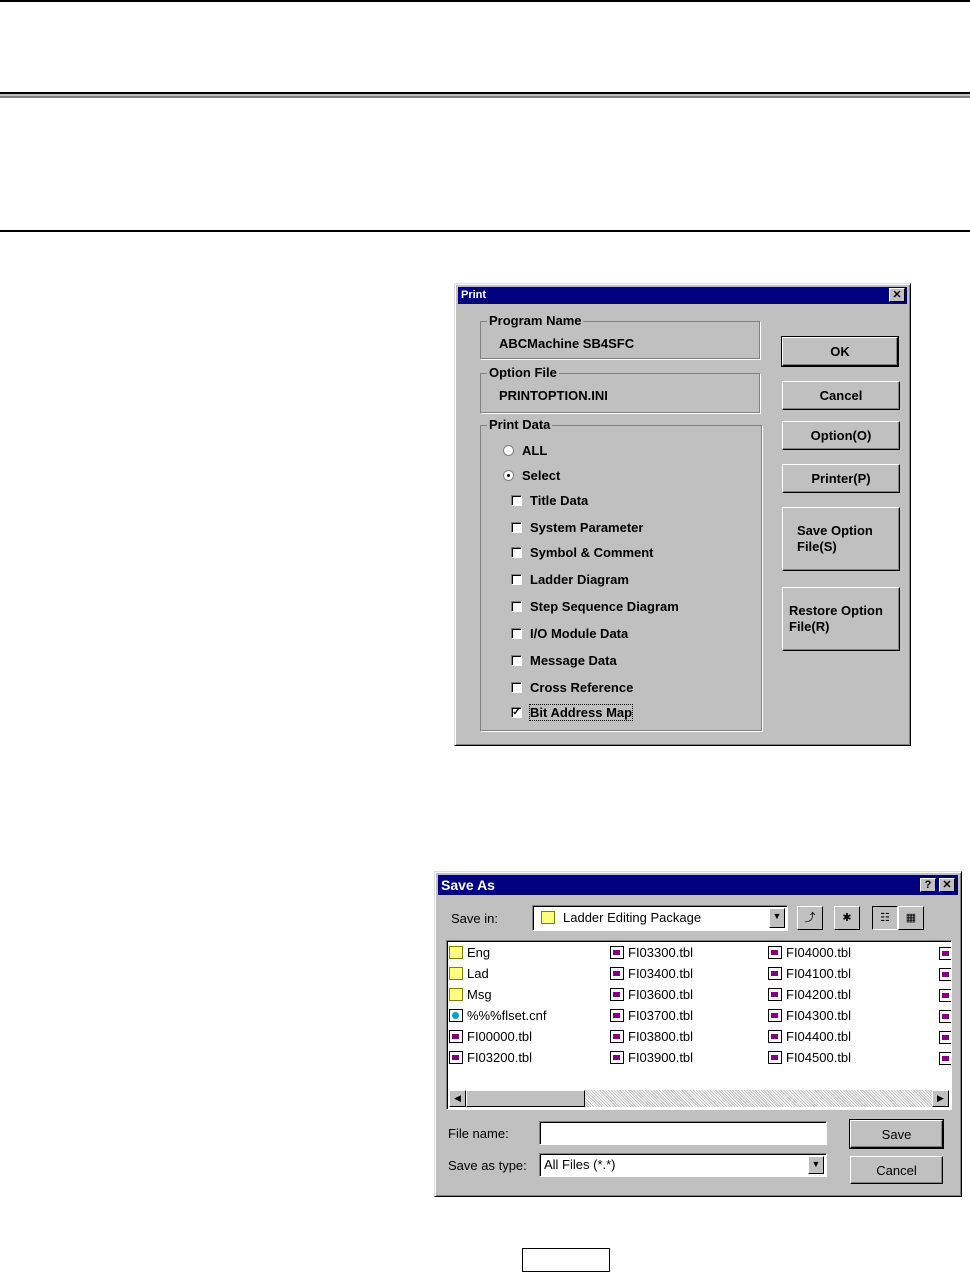 The image size is (970, 1274). Describe the element at coordinates (810, 918) in the screenshot. I see `up-folder-icon: ⤴` at that location.